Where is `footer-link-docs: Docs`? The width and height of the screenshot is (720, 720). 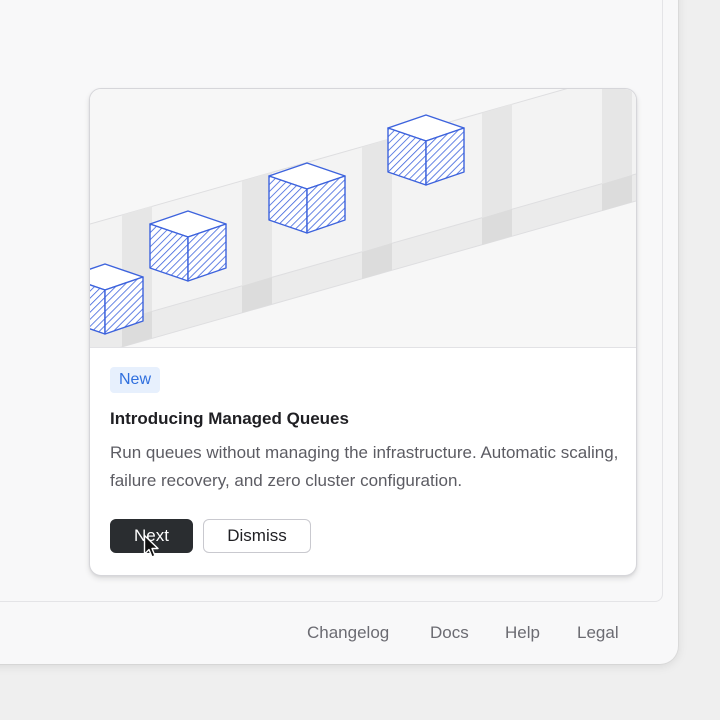
footer-link-docs: Docs is located at coordinates (449, 633).